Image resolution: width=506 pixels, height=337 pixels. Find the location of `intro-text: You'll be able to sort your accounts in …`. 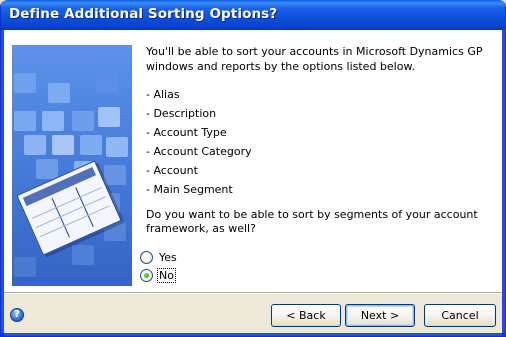

intro-text: You'll be able to sort your accounts in … is located at coordinates (314, 59).